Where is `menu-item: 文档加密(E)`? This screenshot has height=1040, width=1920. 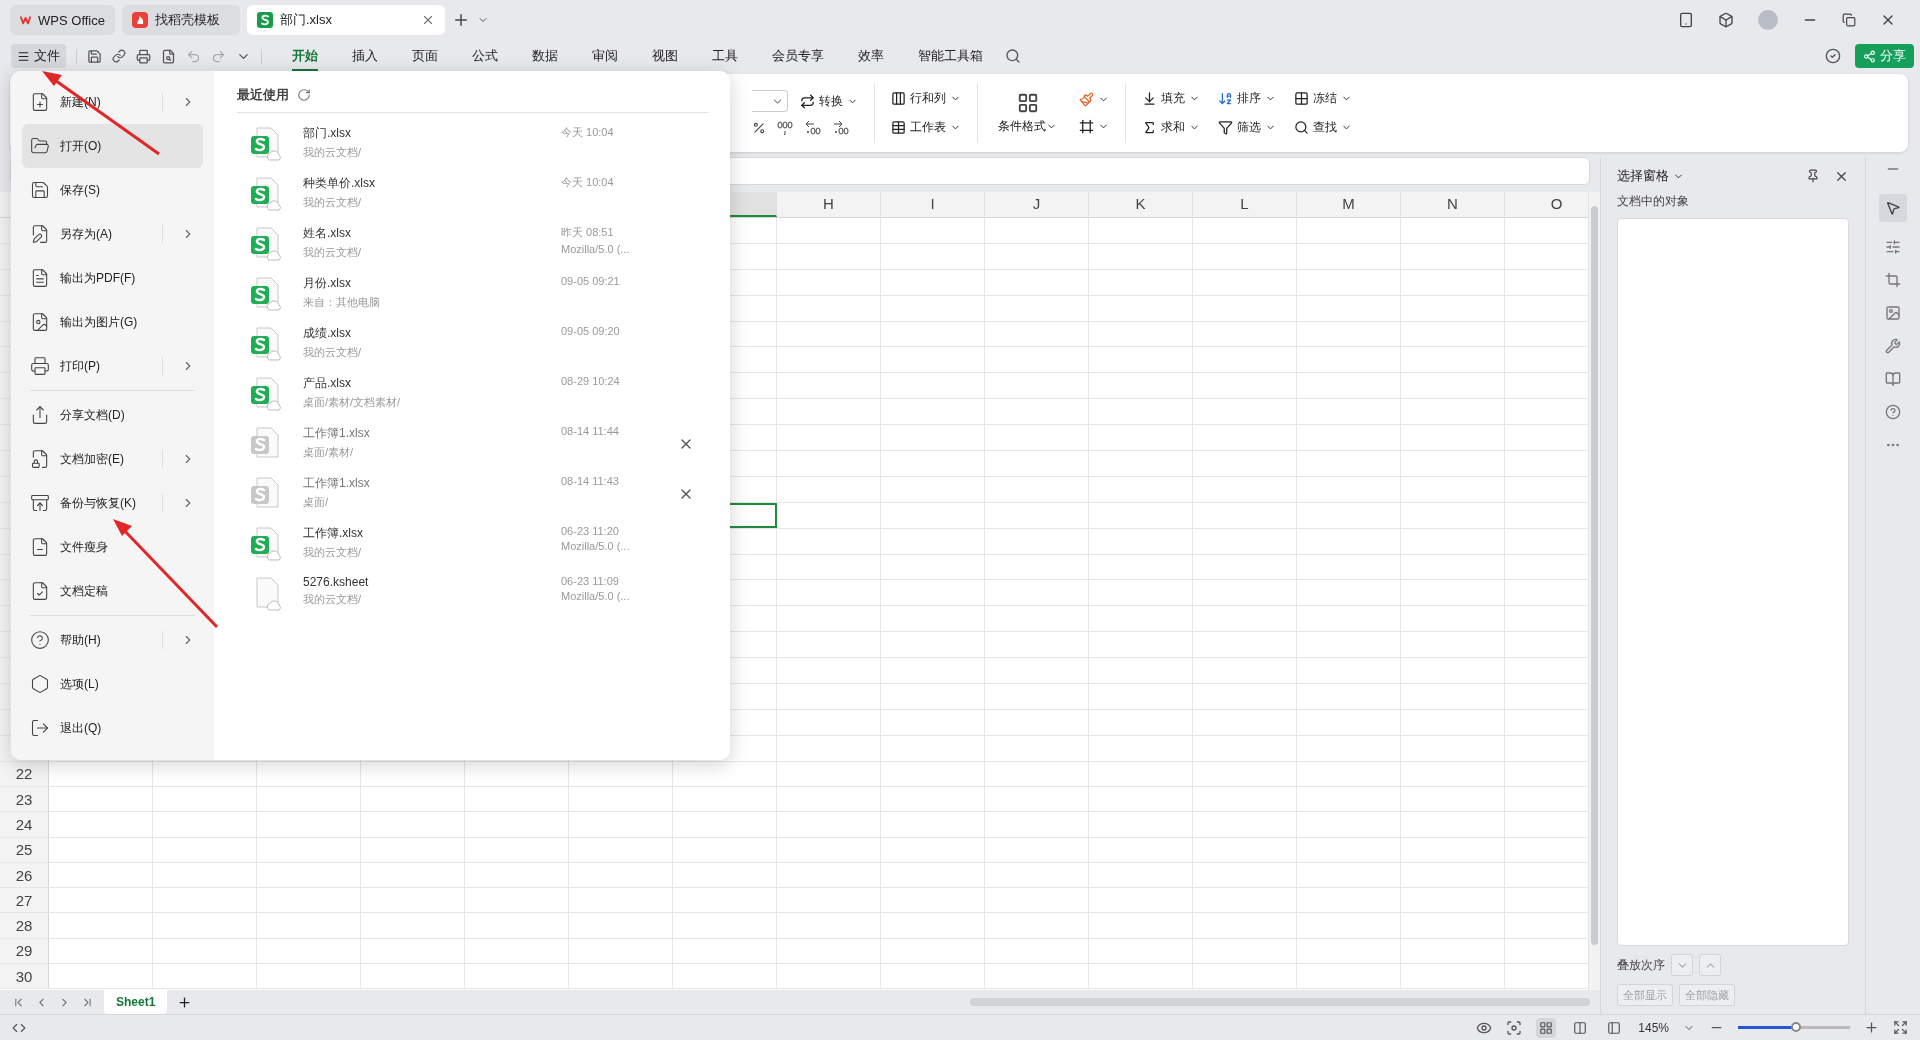
menu-item: 文档加密(E) is located at coordinates (112, 459).